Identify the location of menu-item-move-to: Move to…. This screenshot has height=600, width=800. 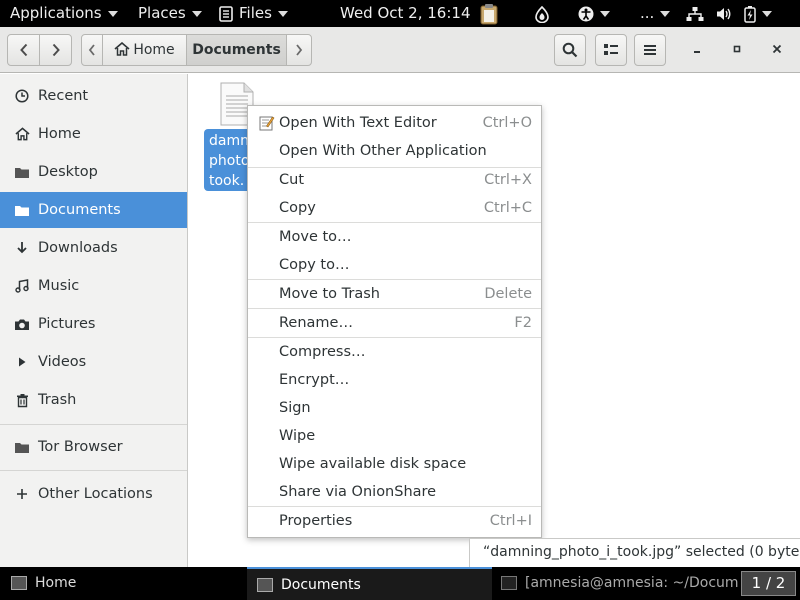
(394, 237).